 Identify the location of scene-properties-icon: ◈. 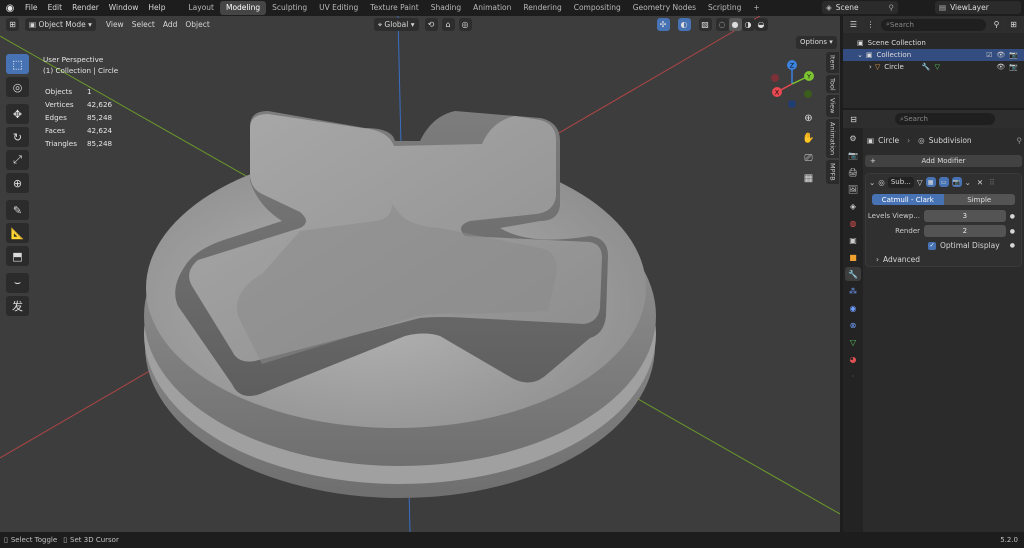
(853, 206).